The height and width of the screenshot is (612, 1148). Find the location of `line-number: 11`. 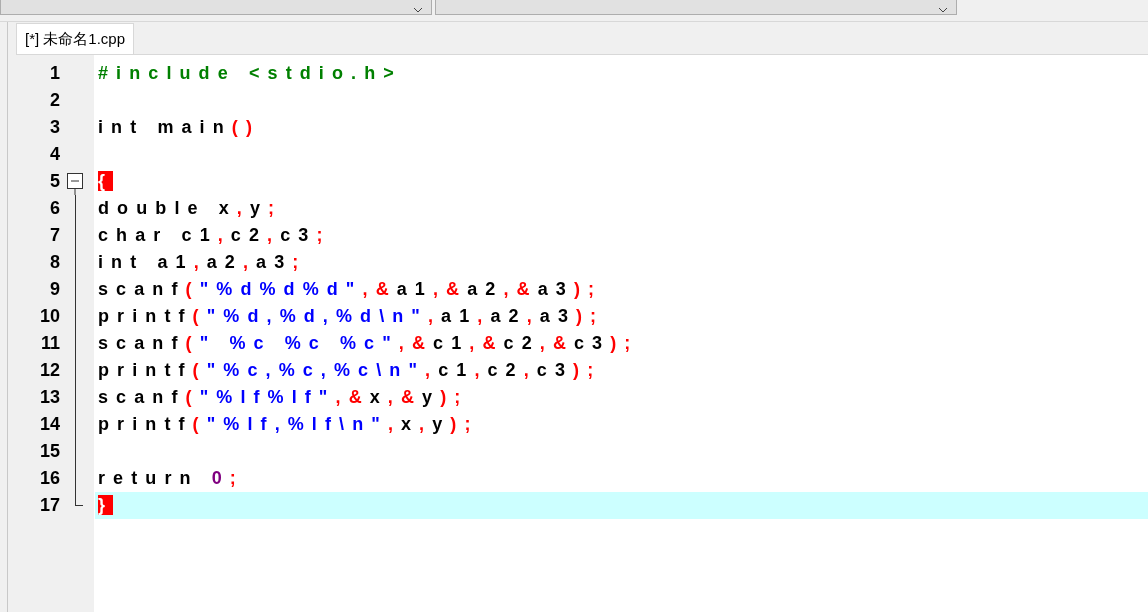

line-number: 11 is located at coordinates (49, 343).